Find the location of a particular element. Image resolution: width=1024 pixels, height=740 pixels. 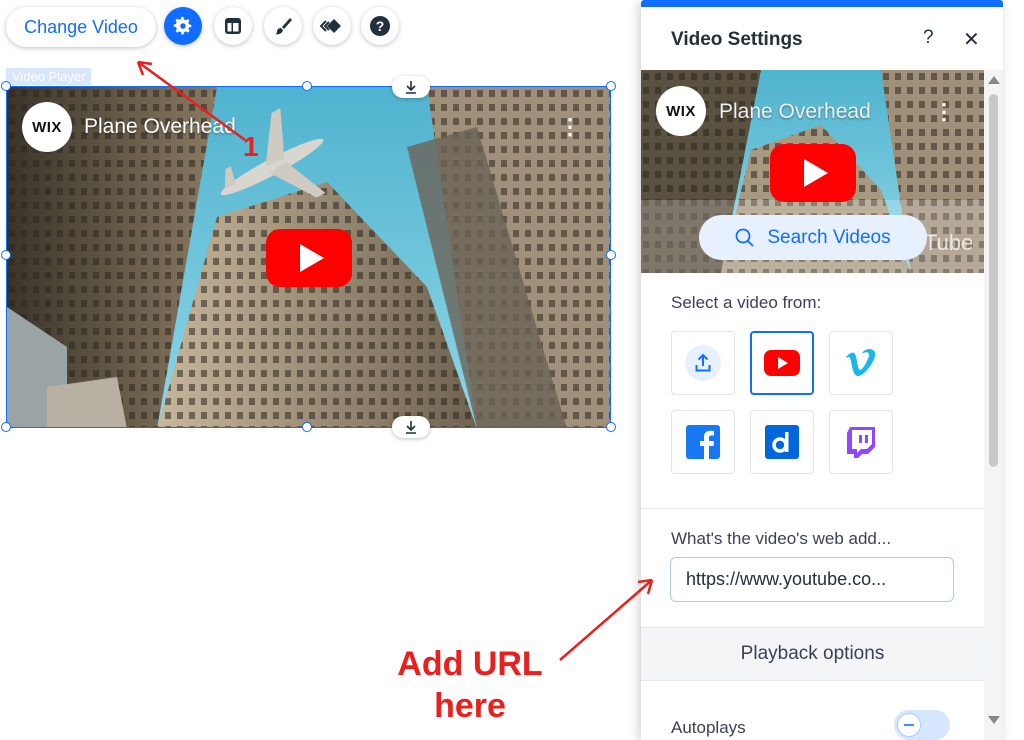

channel-logo: WIX is located at coordinates (47, 127).